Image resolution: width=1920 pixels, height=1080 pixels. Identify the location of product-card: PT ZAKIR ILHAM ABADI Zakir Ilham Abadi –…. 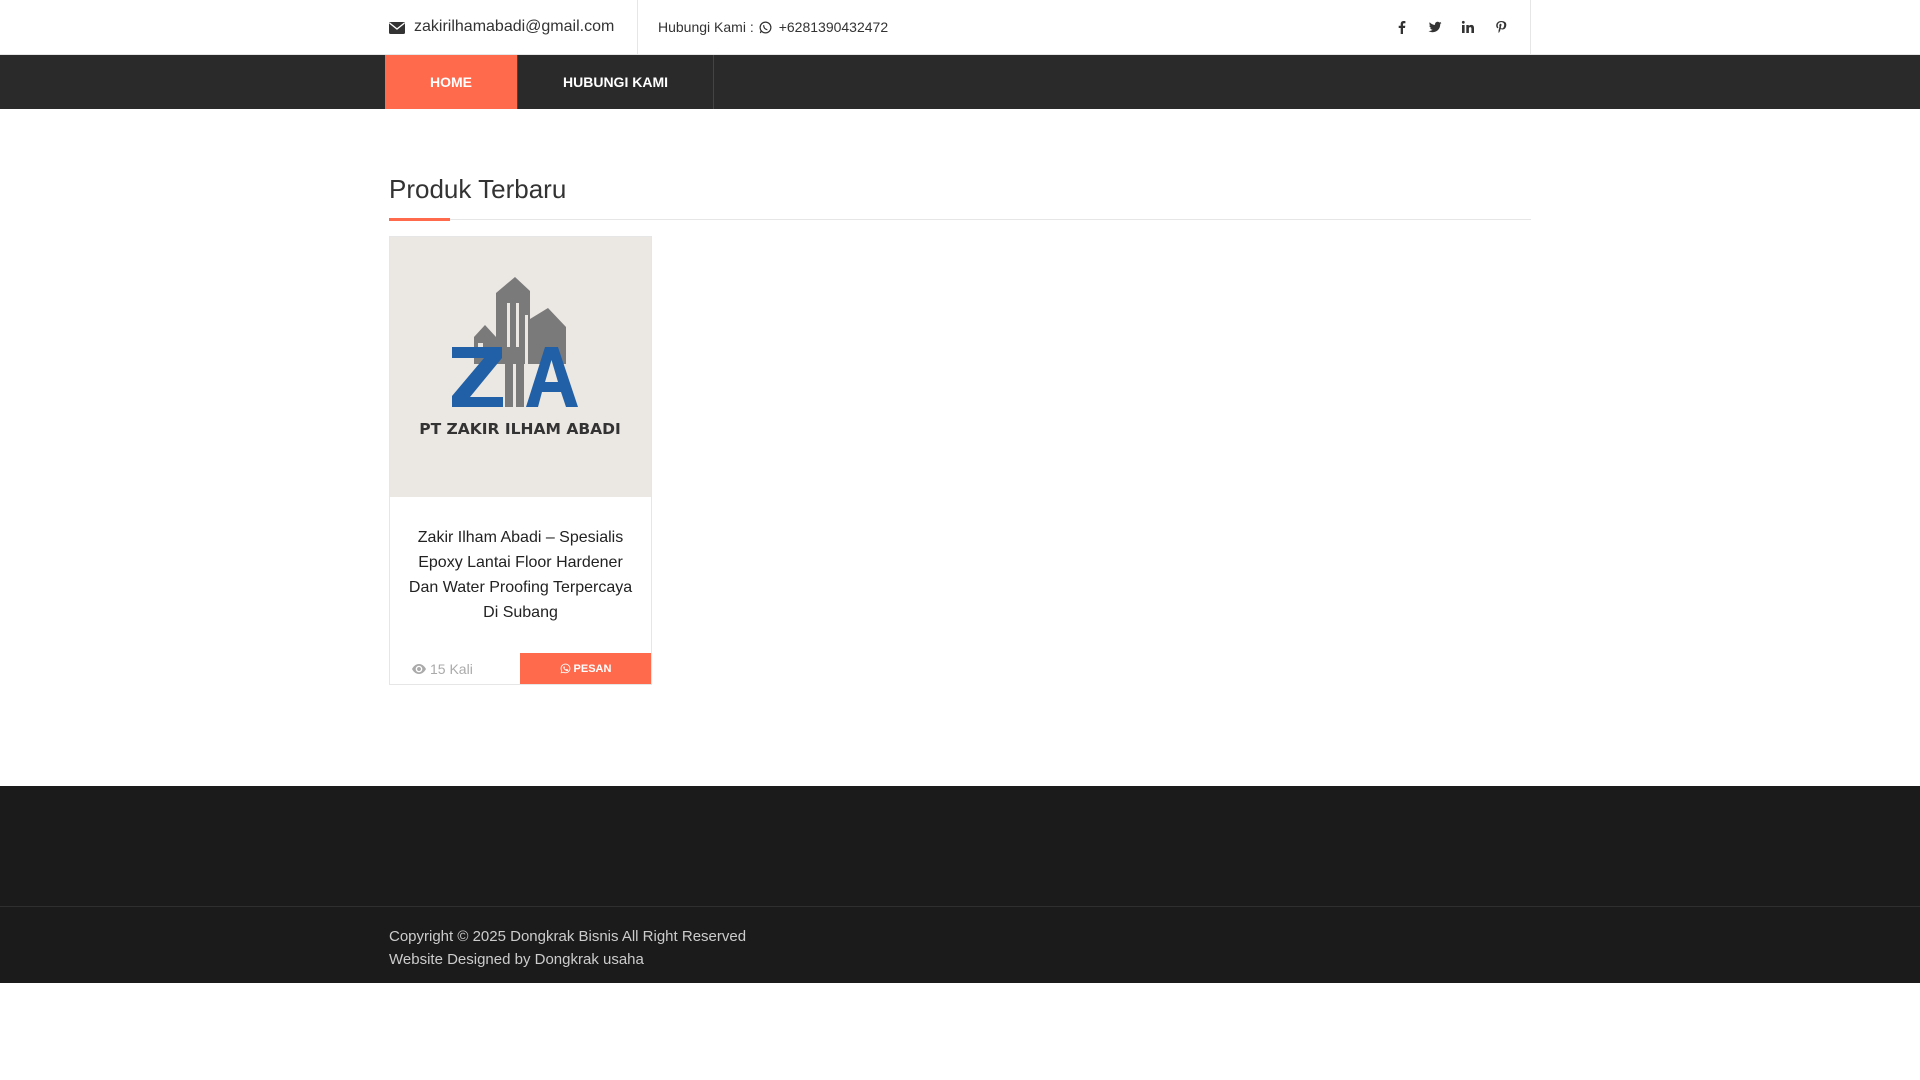
(520, 460).